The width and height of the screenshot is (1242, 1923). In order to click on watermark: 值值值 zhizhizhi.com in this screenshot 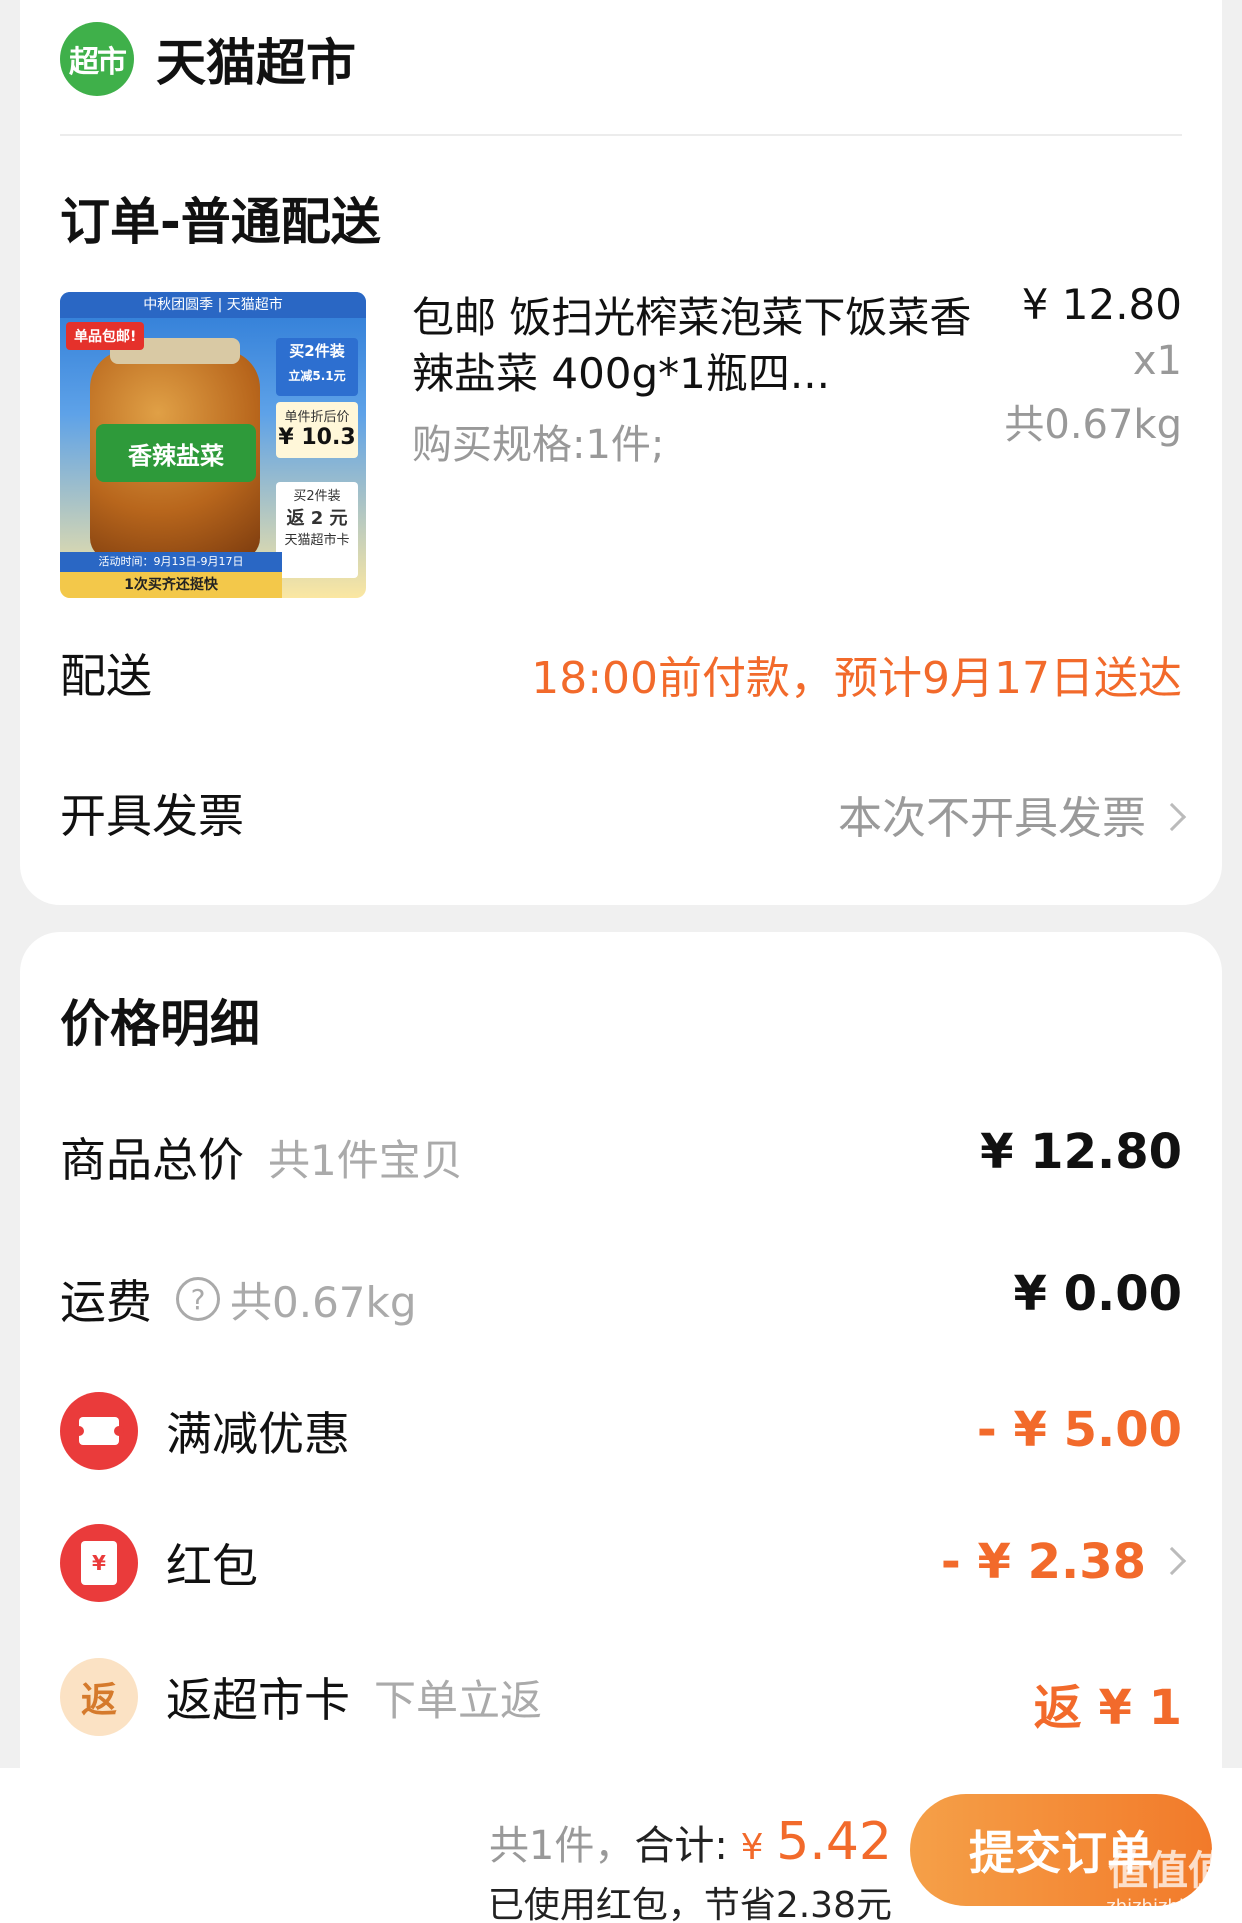, I will do `click(1167, 1877)`.